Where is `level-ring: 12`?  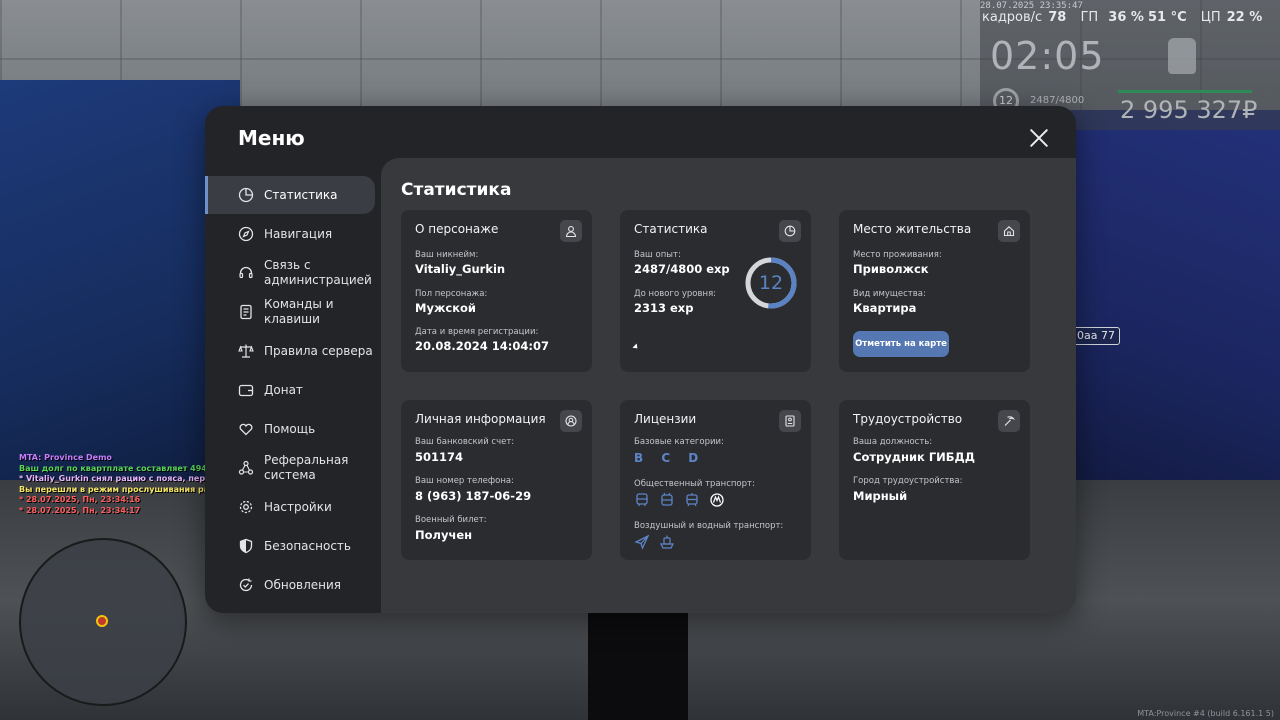
level-ring: 12 is located at coordinates (771, 283).